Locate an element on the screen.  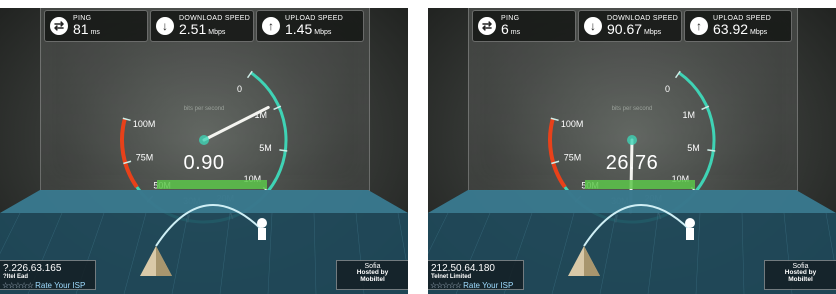
current-speed: 26.76 is located at coordinates (632, 163).